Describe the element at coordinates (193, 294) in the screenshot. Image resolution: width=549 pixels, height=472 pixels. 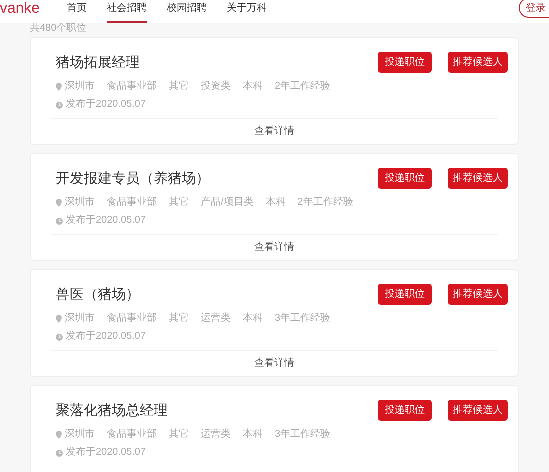
I see `job-title: 兽医（猪场）` at that location.